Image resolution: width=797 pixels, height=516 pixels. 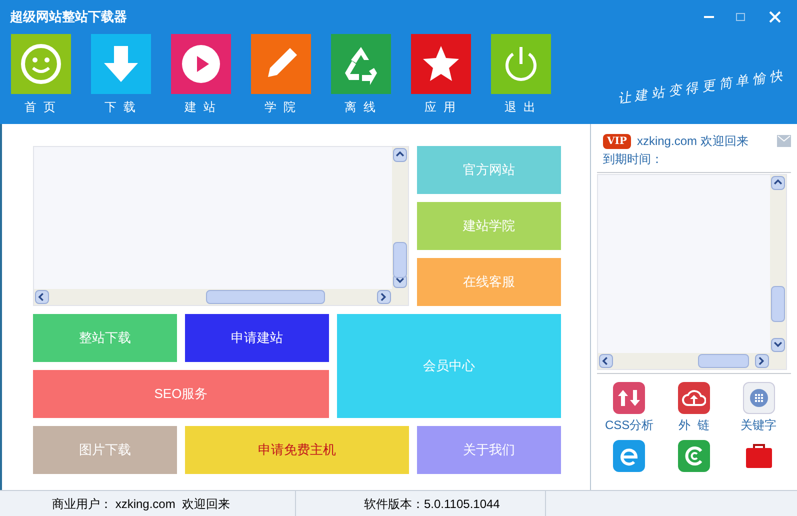 I want to click on vip-badge: VIP, so click(x=617, y=141).